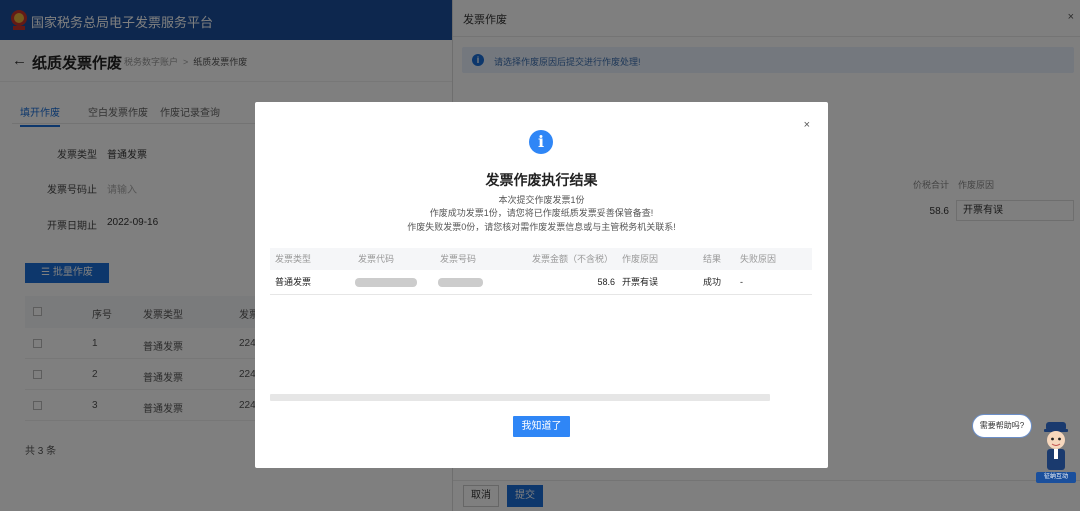 This screenshot has width=1080, height=511. What do you see at coordinates (541, 200) in the screenshot?
I see `summary-submitted: 本次提交作废发票1份` at bounding box center [541, 200].